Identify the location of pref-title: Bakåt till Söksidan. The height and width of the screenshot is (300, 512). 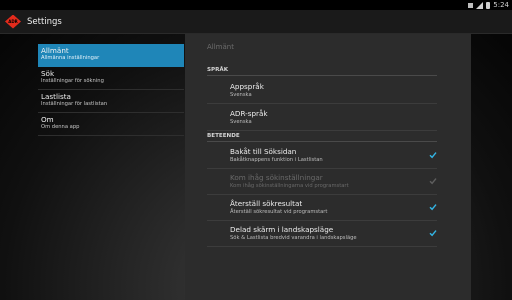
(263, 151).